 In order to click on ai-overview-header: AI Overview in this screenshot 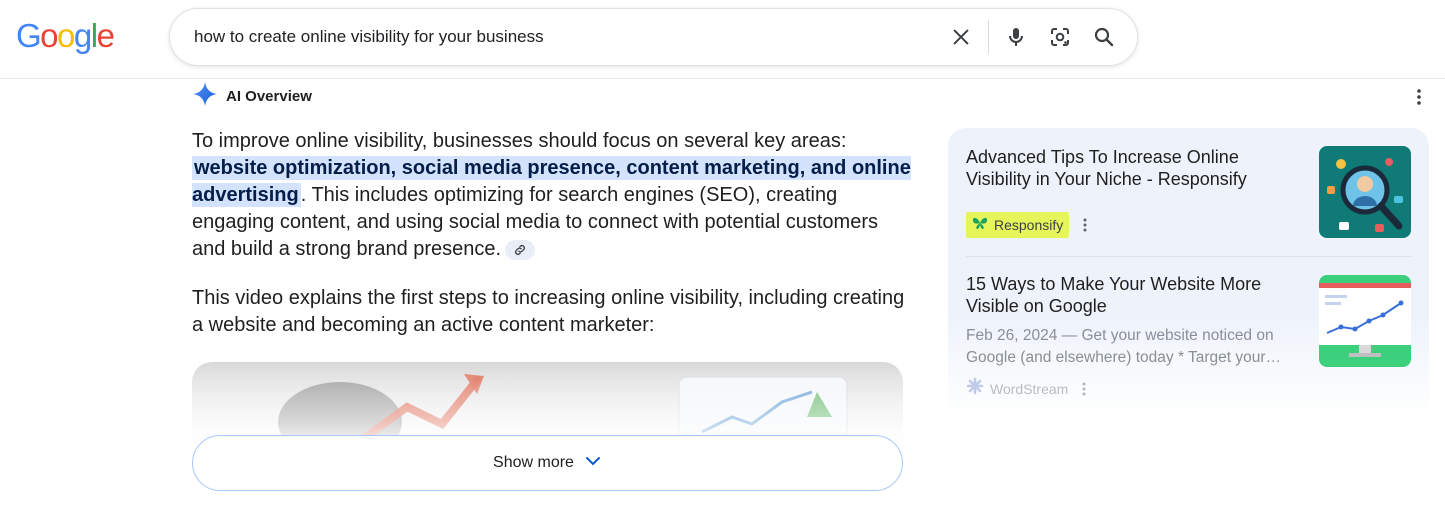, I will do `click(252, 96)`.